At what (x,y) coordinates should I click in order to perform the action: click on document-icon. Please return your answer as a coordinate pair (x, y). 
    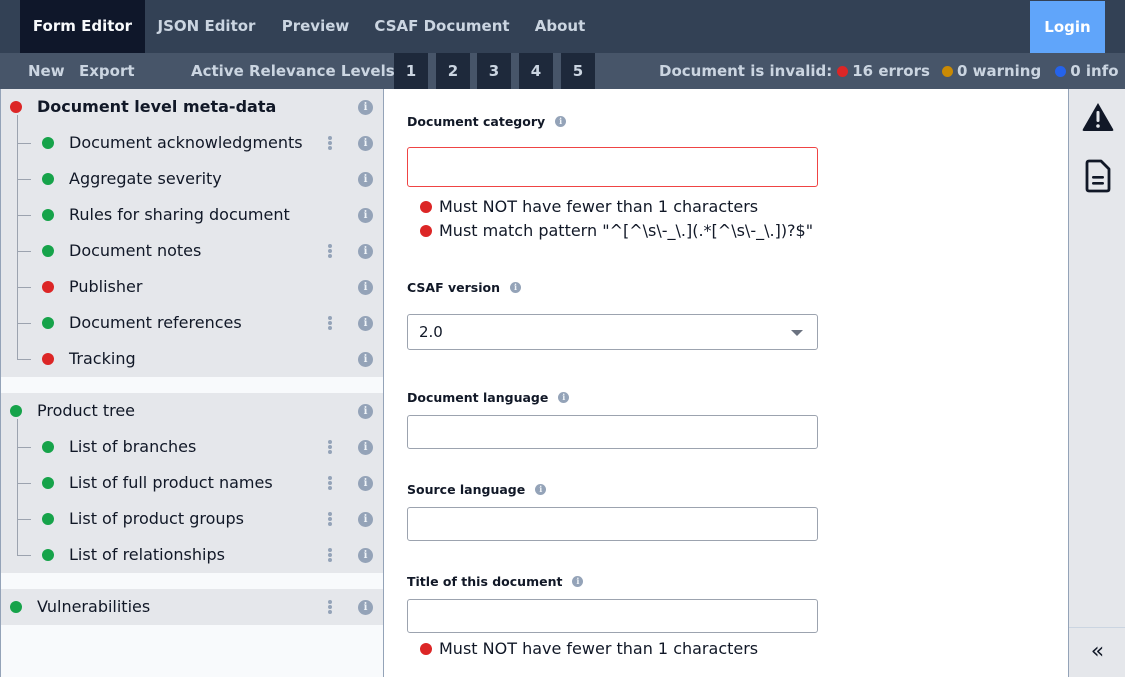
    Looking at the image, I should click on (1098, 176).